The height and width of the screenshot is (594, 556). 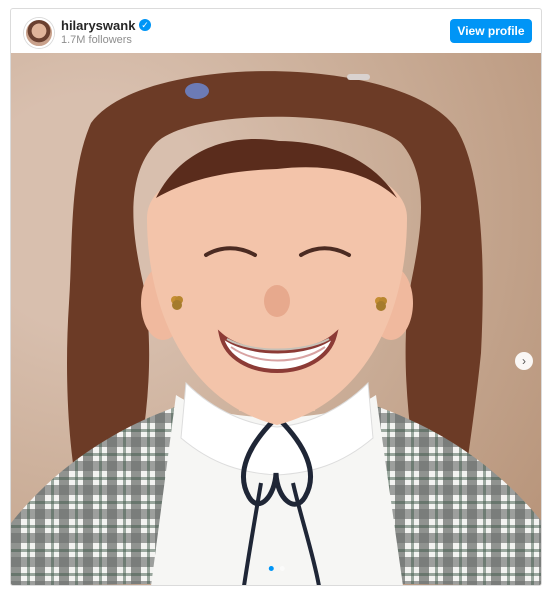 What do you see at coordinates (277, 567) in the screenshot?
I see `carousel-indicators` at bounding box center [277, 567].